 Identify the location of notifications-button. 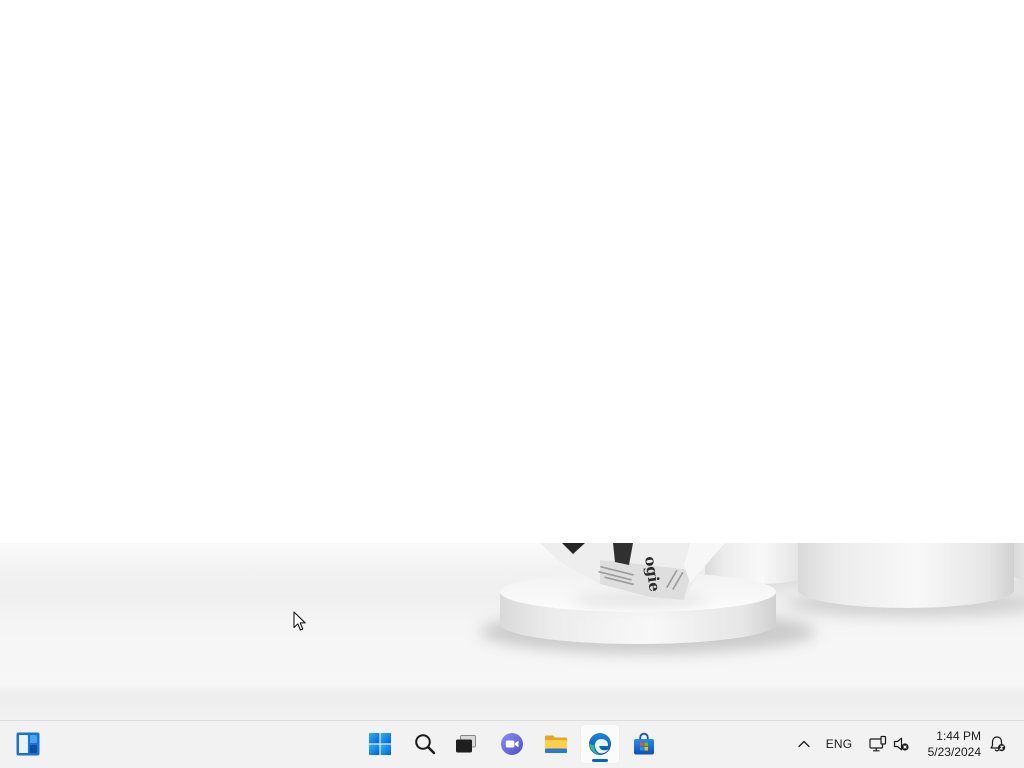
(997, 744).